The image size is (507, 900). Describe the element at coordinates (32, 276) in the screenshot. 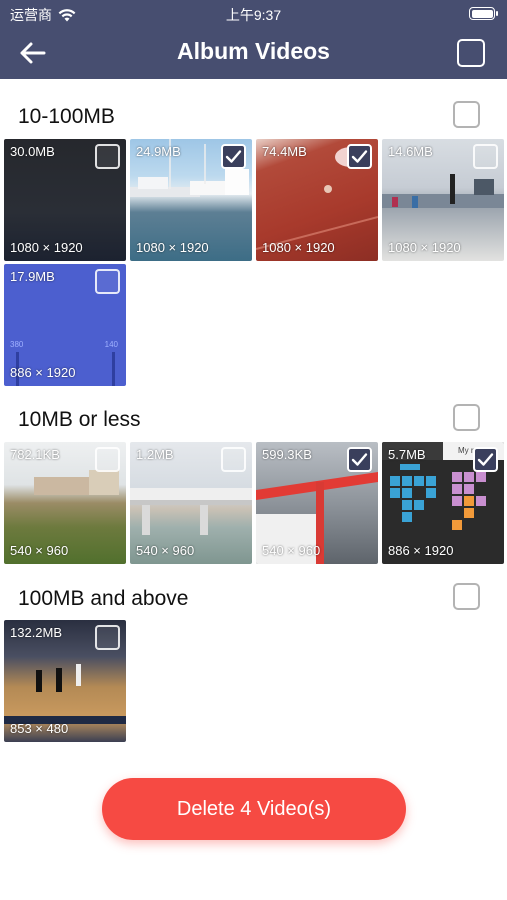

I see `video-size: 17.9MB` at that location.